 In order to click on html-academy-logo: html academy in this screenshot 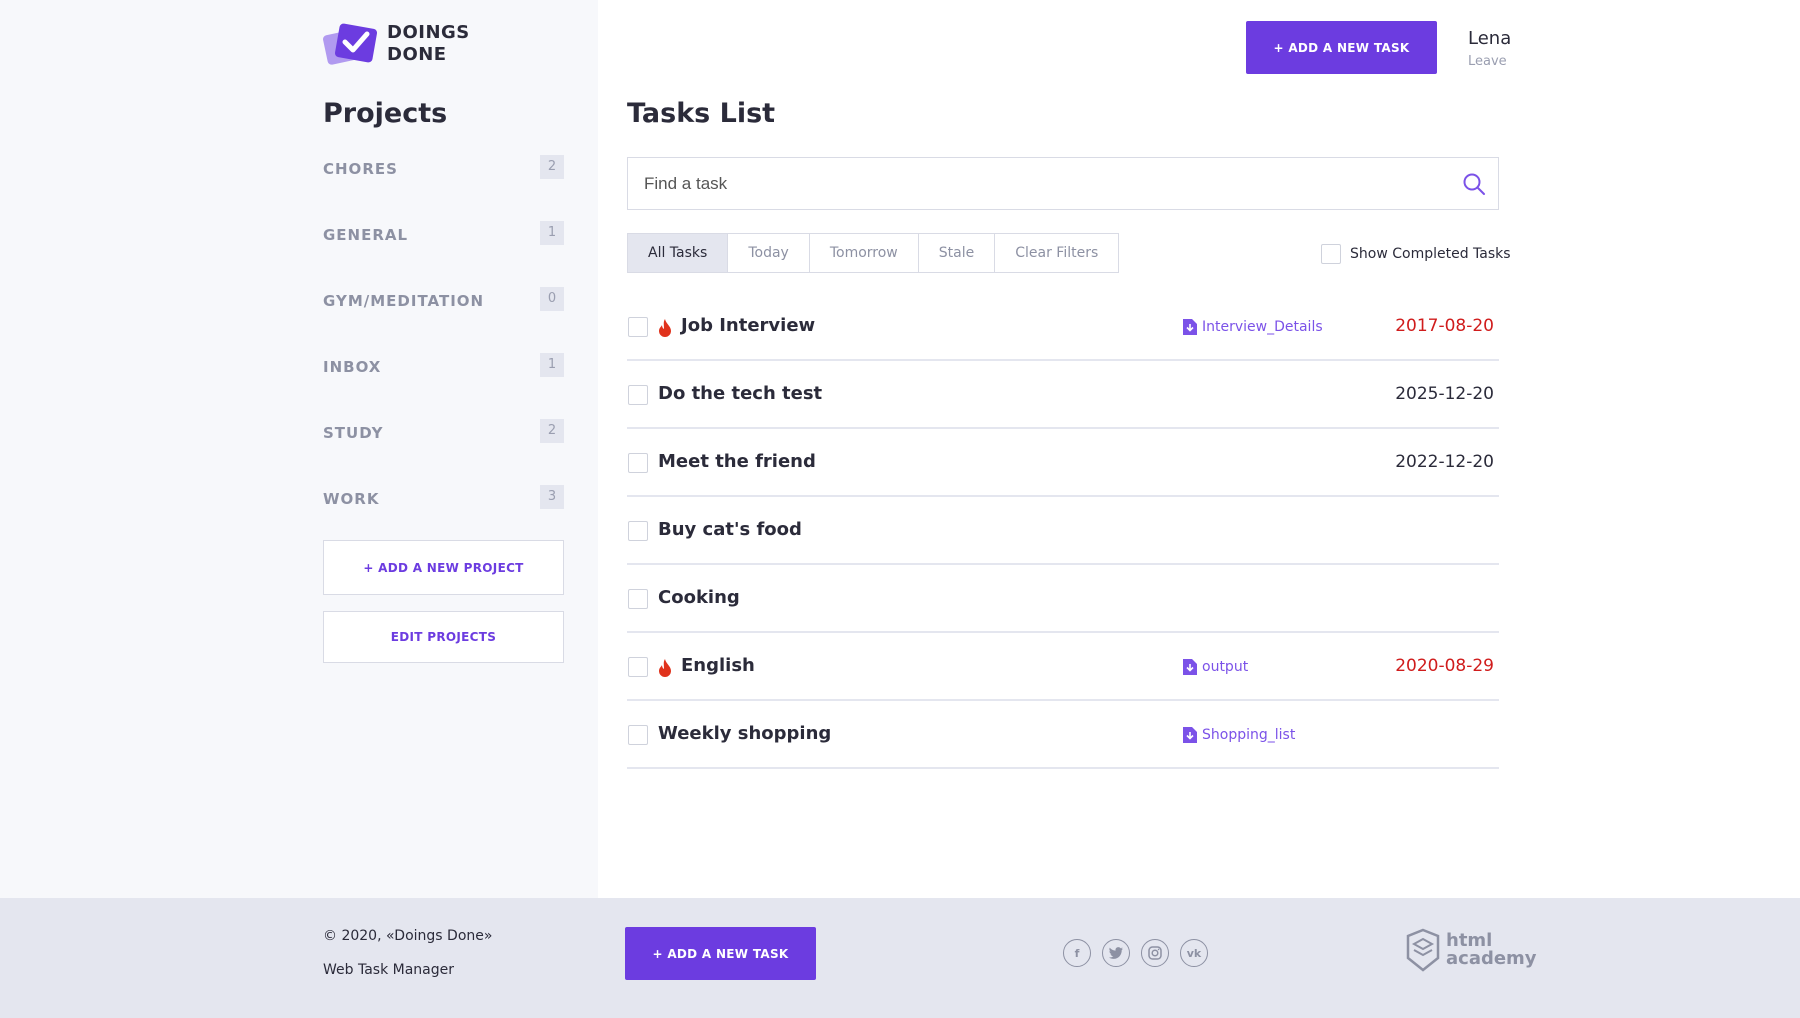, I will do `click(1471, 950)`.